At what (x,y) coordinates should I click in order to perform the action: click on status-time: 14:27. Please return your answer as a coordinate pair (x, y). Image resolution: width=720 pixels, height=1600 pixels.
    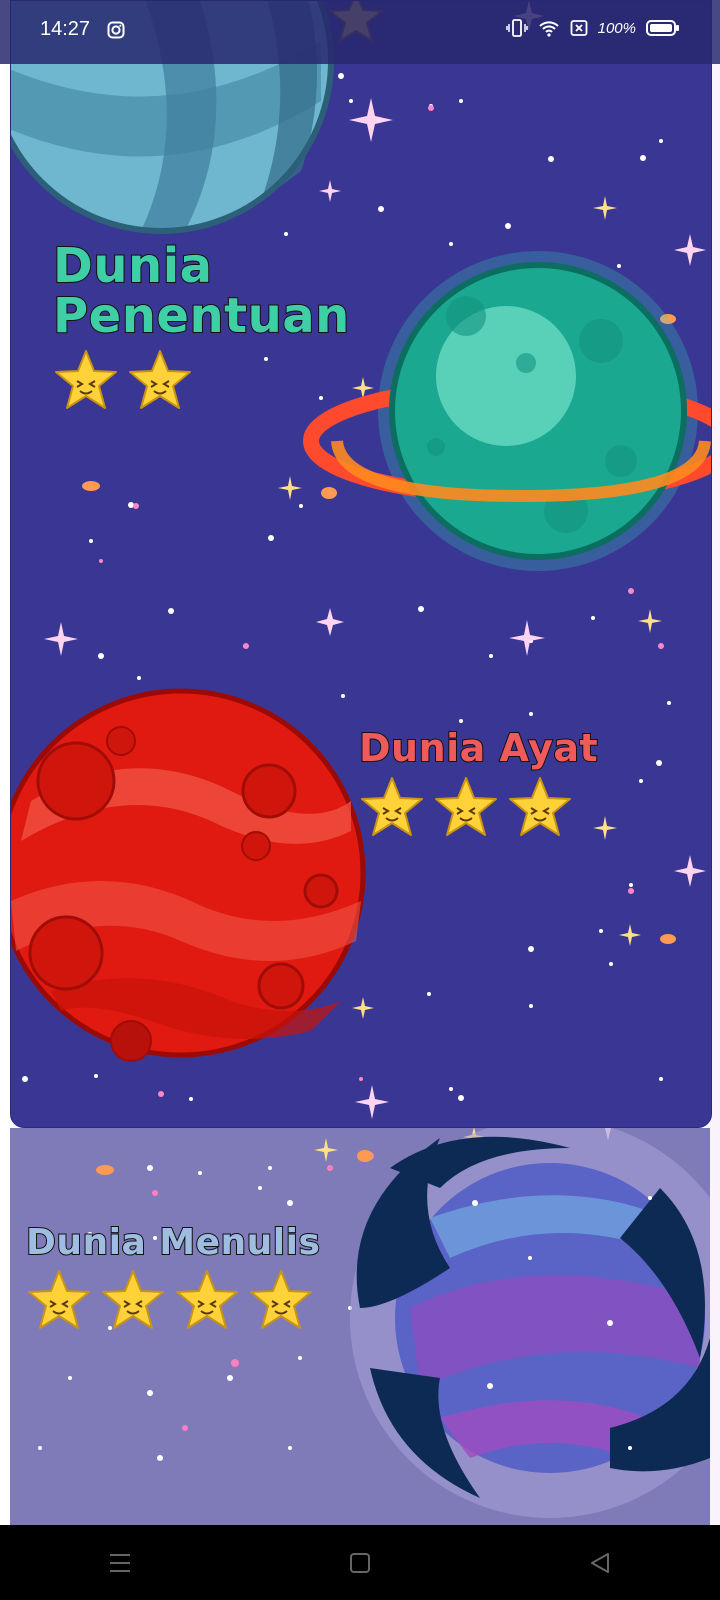
    Looking at the image, I should click on (65, 29).